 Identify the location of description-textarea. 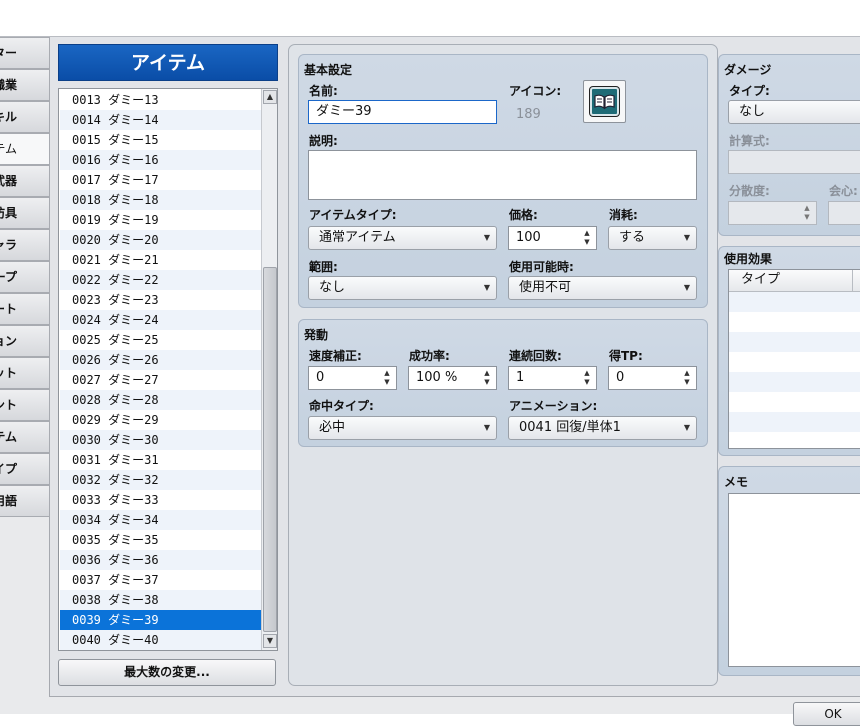
(502, 175).